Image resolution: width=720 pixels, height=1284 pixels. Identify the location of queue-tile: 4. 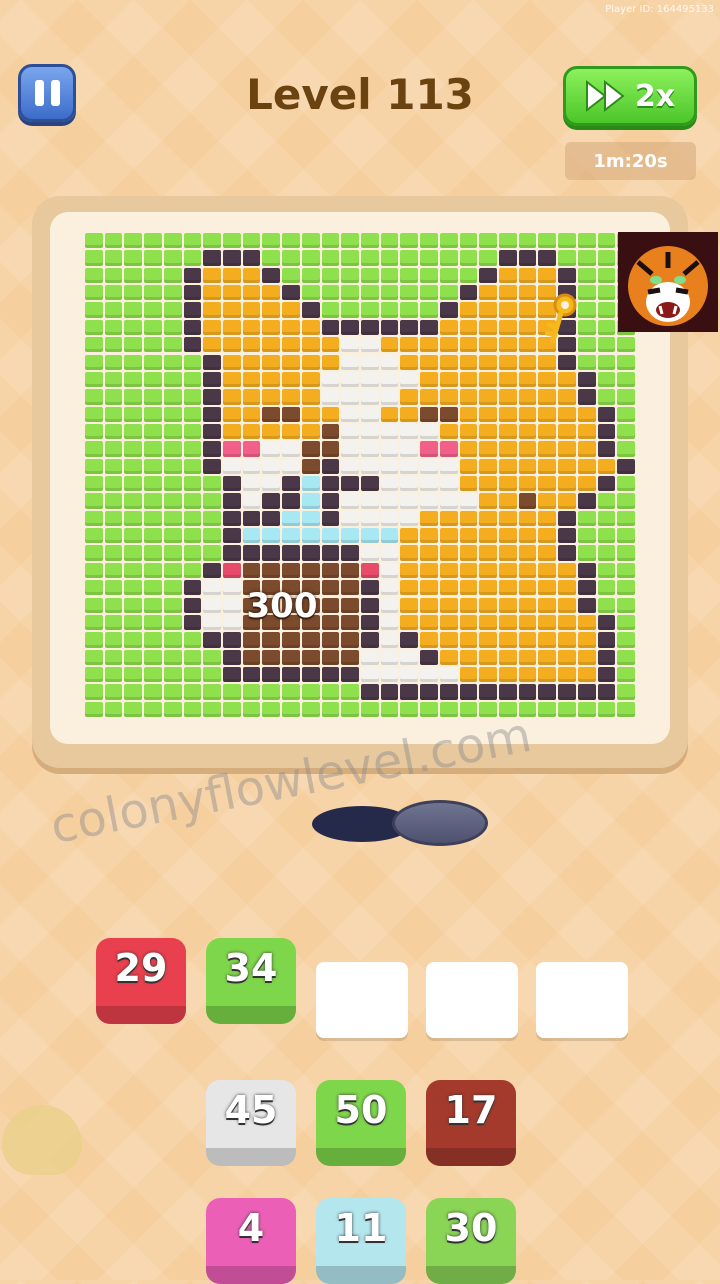
(251, 1241).